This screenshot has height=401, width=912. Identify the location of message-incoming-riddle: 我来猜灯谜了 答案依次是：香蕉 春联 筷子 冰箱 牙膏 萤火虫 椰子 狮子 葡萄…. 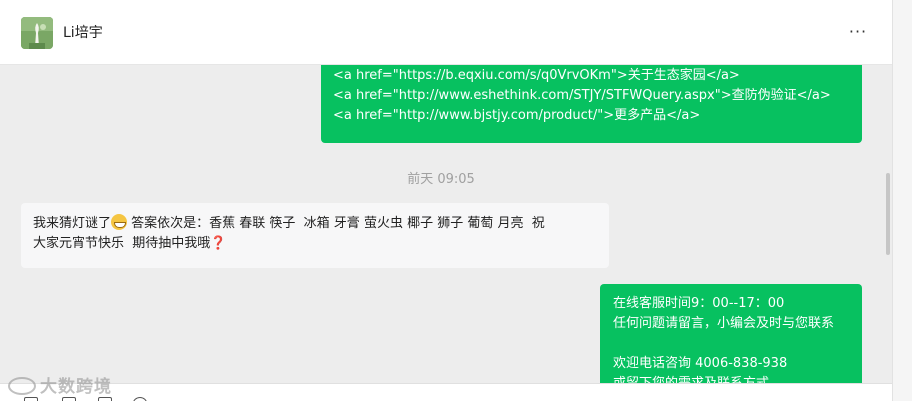
(315, 235).